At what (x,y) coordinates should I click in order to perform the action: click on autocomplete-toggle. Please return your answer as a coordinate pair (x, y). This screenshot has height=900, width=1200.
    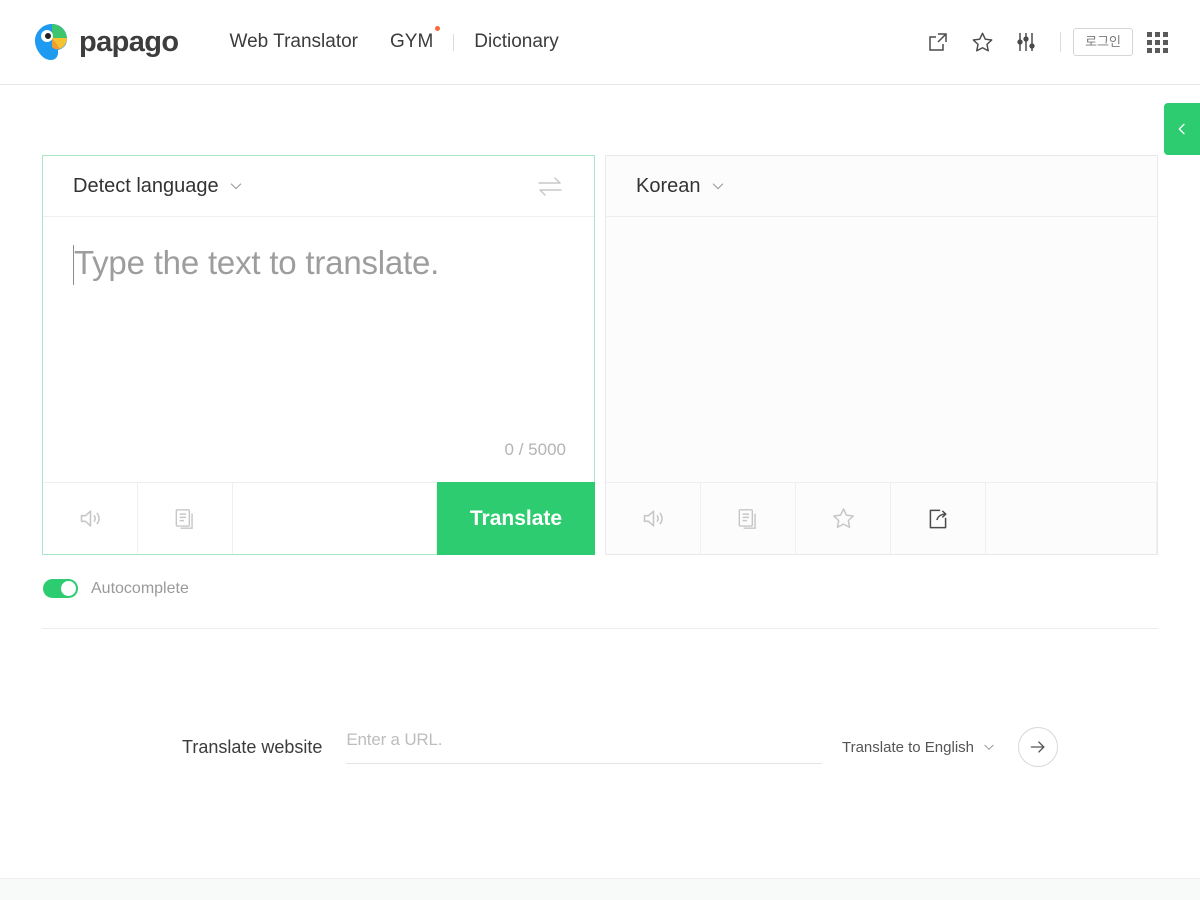
    Looking at the image, I should click on (60, 588).